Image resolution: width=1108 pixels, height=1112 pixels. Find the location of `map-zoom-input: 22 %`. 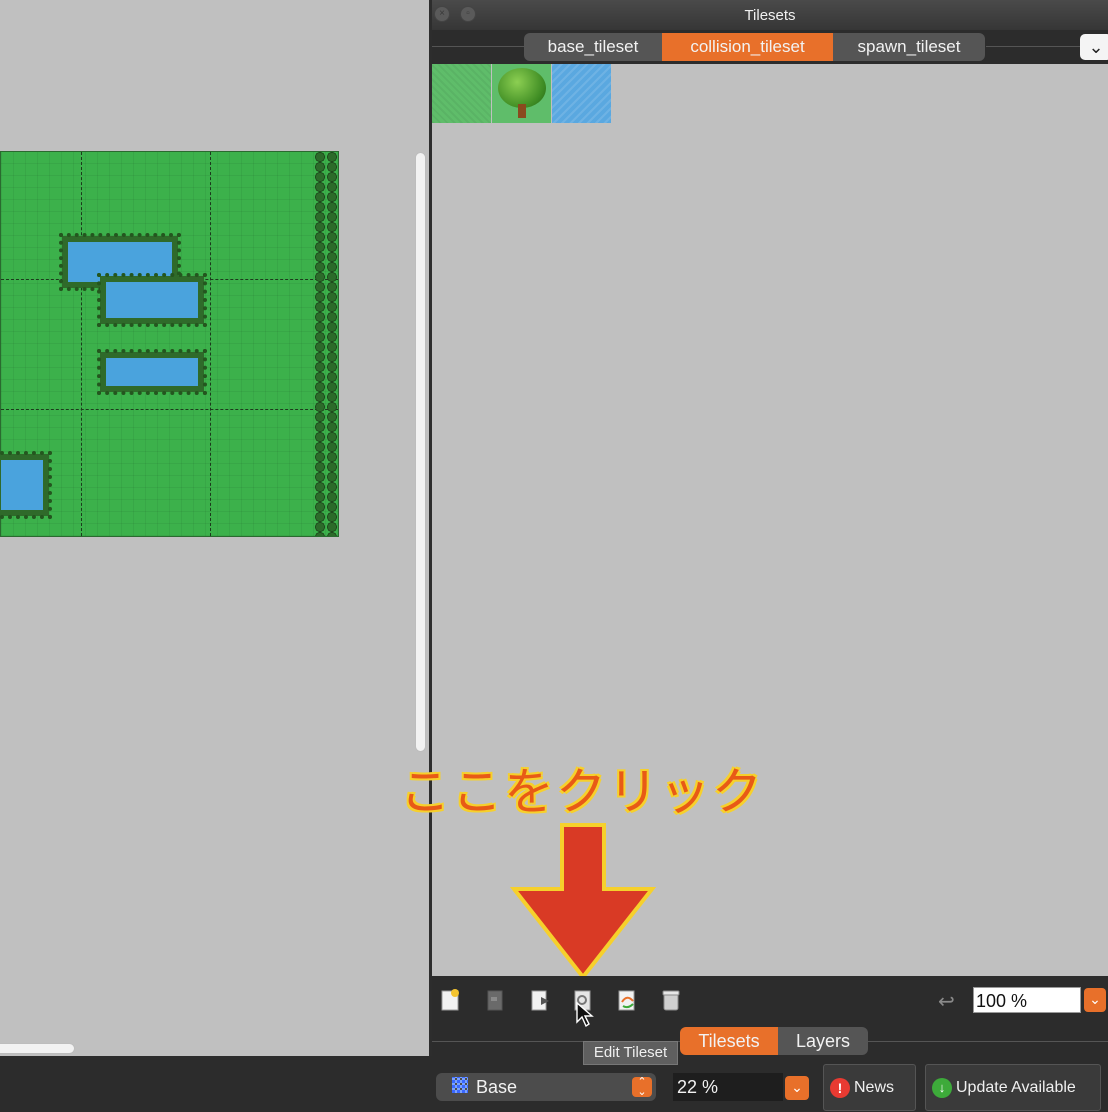

map-zoom-input: 22 % is located at coordinates (728, 1087).